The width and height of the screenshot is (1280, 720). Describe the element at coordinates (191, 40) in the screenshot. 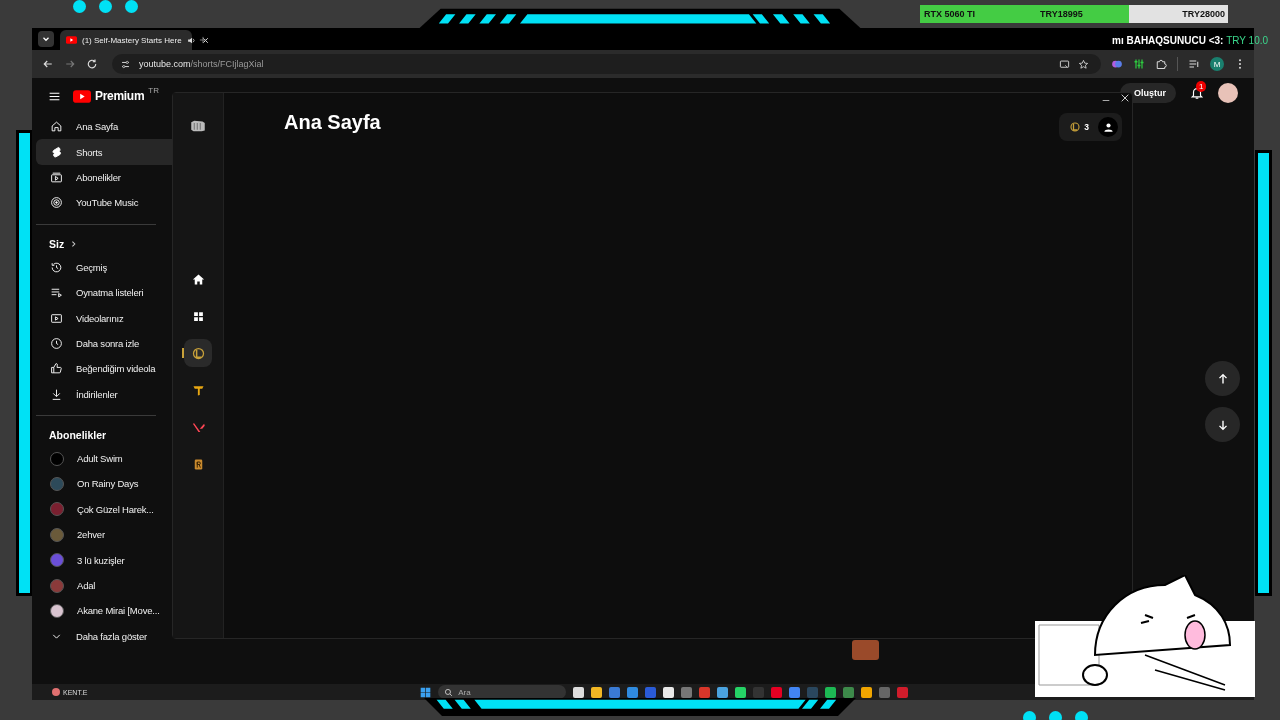

I see `speaker-icon` at that location.